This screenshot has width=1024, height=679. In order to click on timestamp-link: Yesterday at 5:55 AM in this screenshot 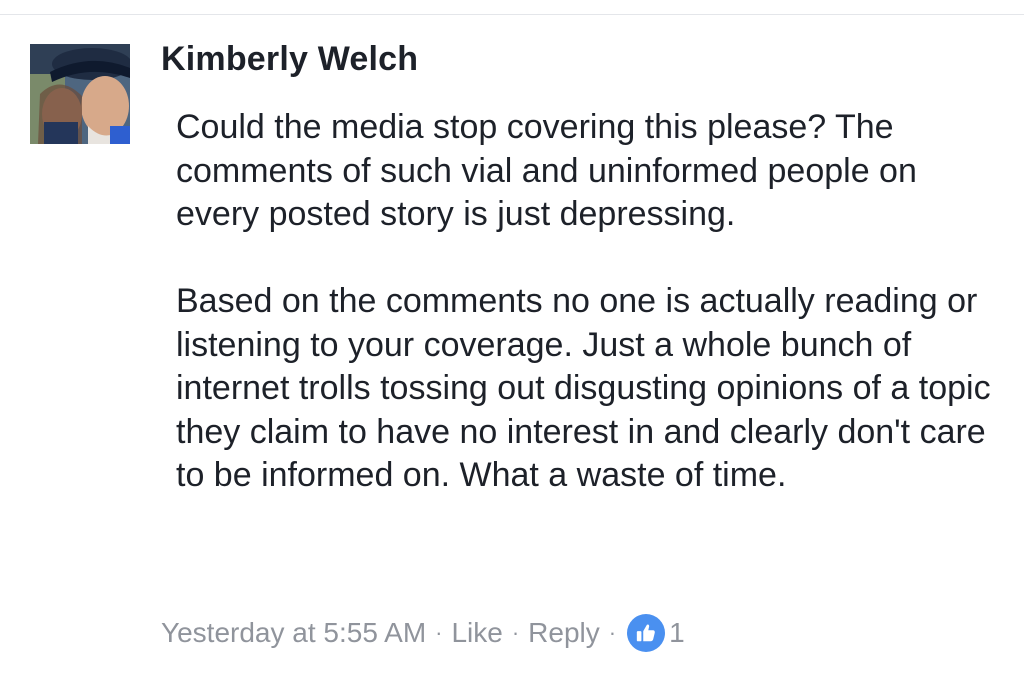, I will do `click(293, 633)`.